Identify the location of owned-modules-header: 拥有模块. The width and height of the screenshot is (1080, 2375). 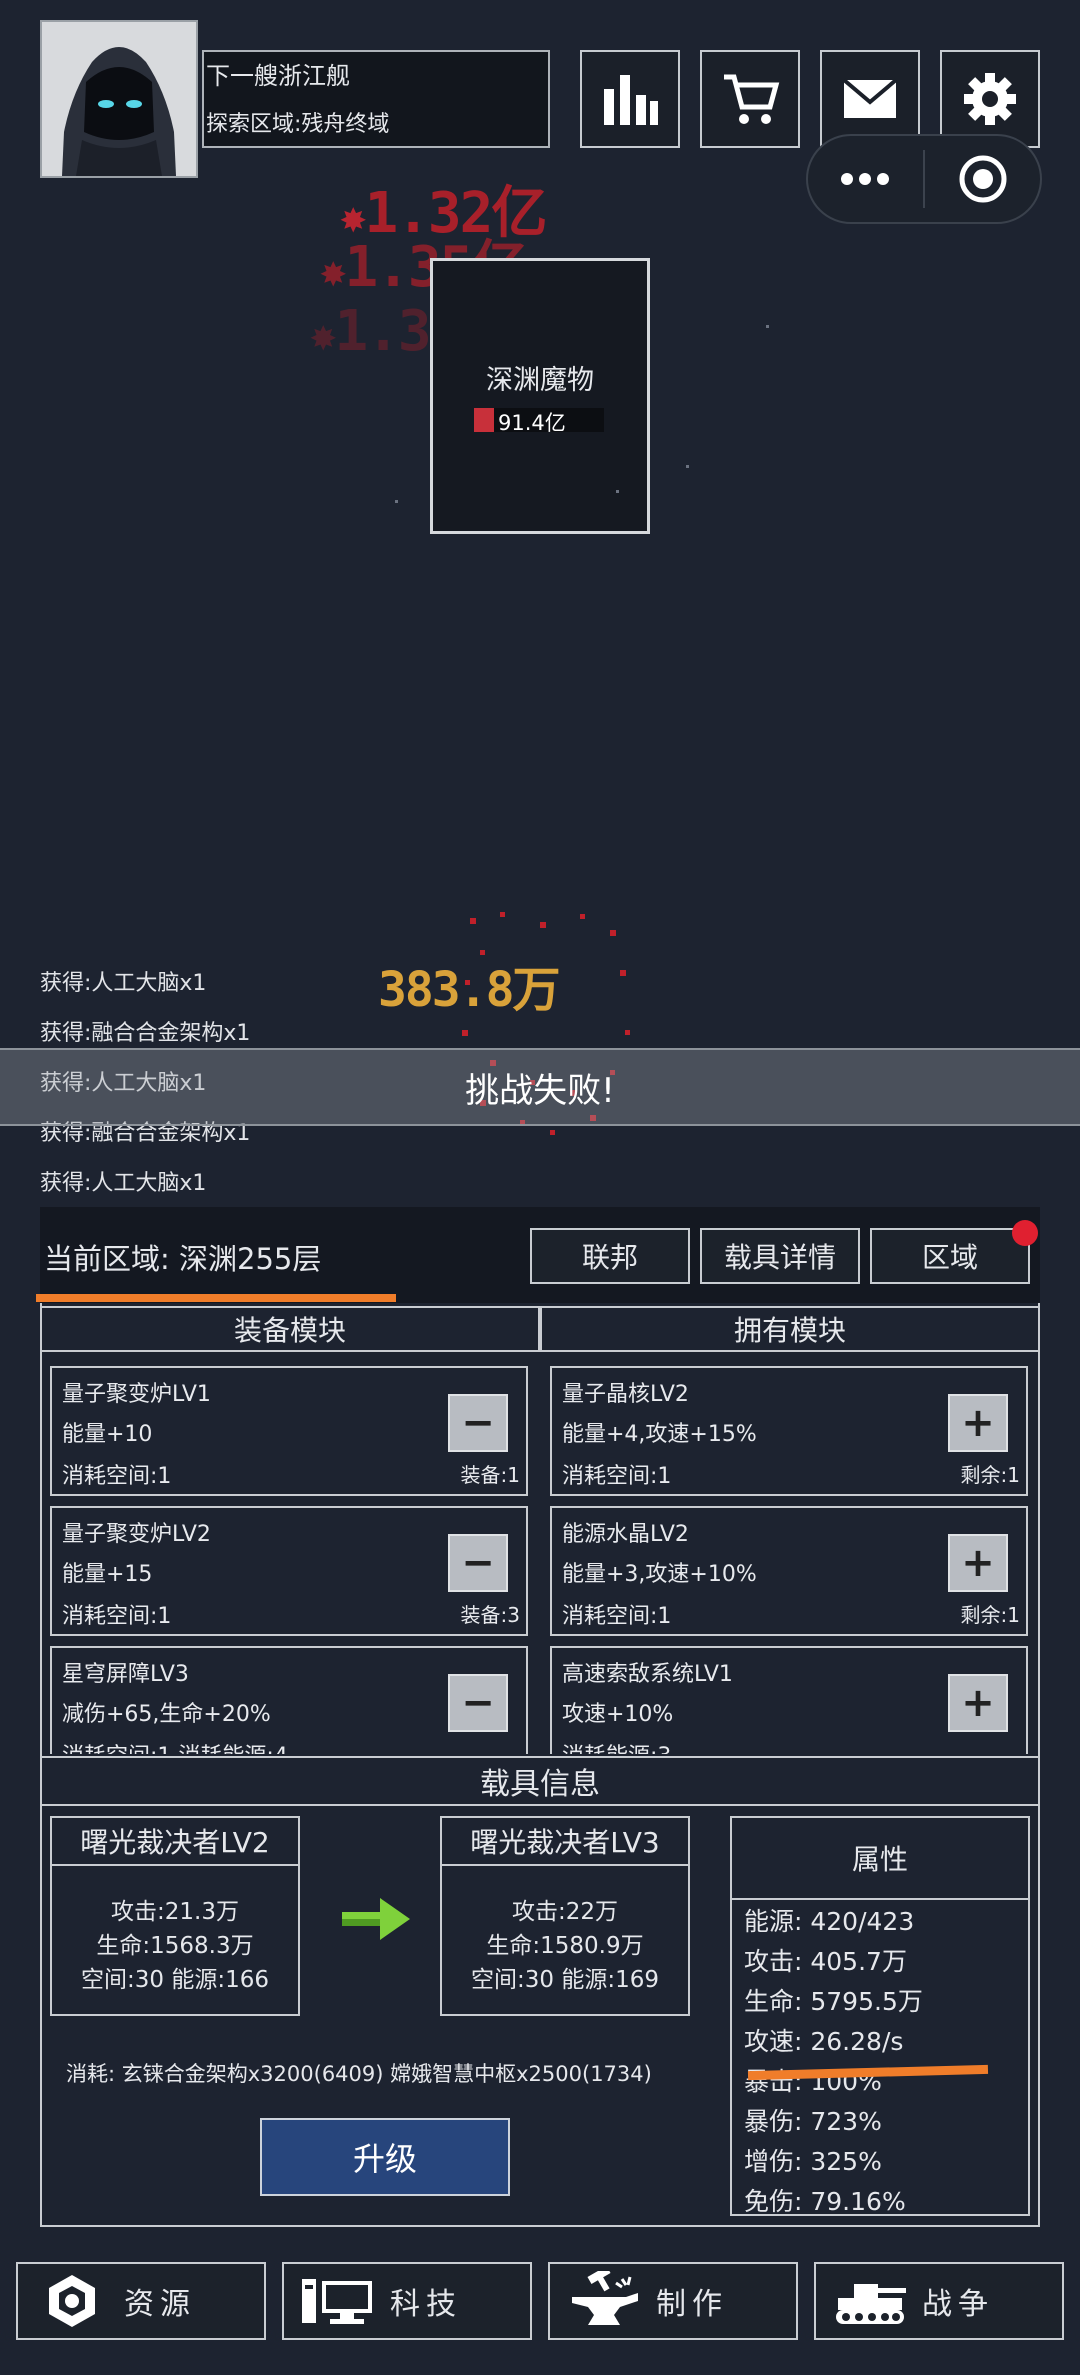
(790, 1329).